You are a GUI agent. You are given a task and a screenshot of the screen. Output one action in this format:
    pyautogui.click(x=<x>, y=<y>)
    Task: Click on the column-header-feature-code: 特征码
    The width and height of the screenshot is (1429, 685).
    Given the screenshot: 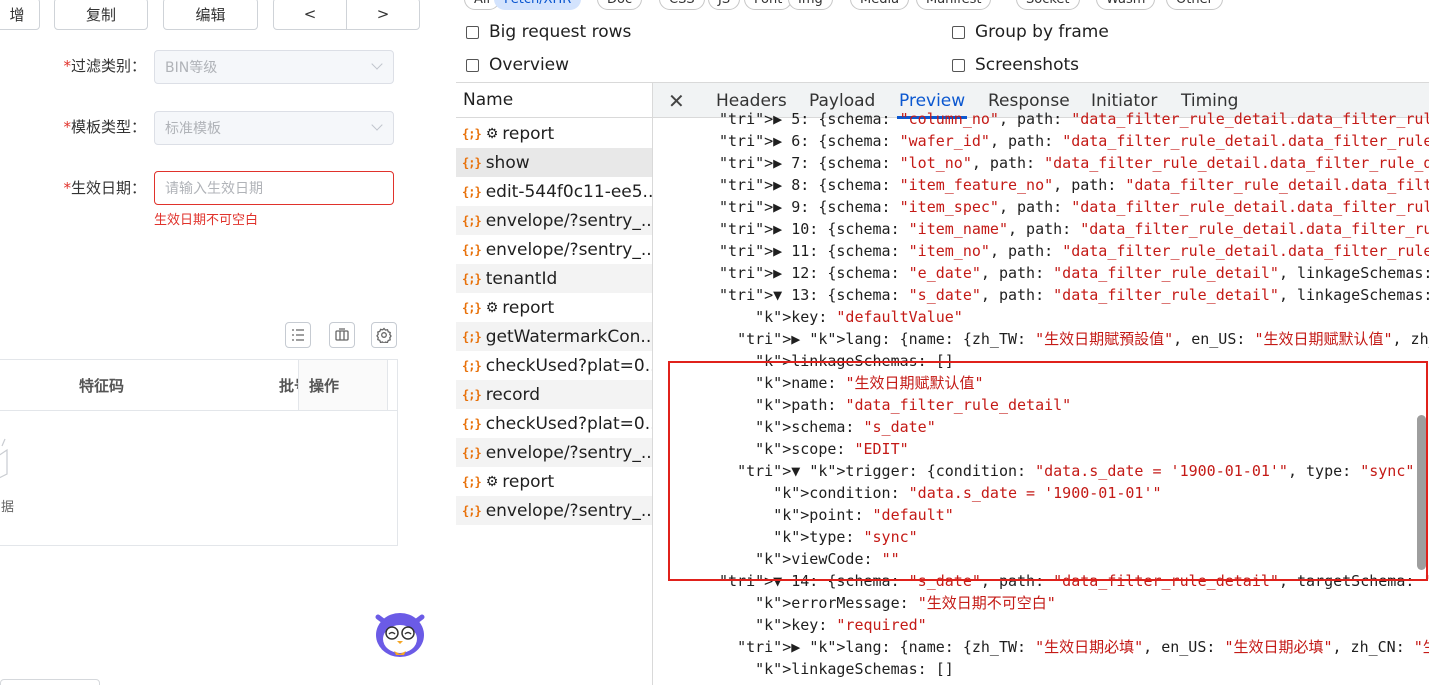 What is the action you would take?
    pyautogui.click(x=101, y=385)
    